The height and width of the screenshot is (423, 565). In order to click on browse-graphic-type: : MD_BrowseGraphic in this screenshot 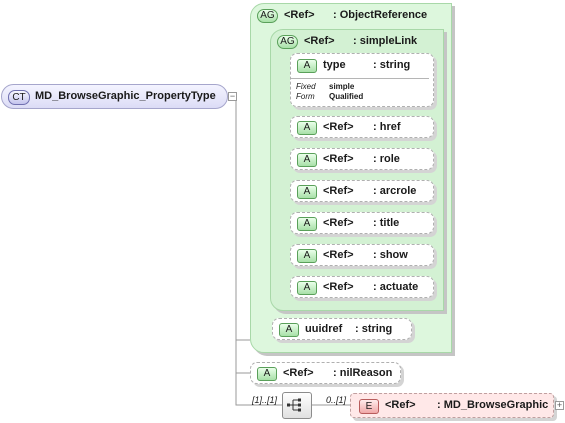, I will do `click(493, 405)`.